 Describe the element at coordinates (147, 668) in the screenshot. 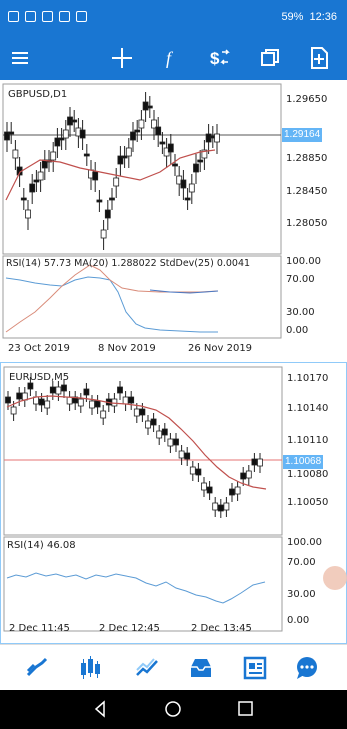

I see `trade-icon` at that location.